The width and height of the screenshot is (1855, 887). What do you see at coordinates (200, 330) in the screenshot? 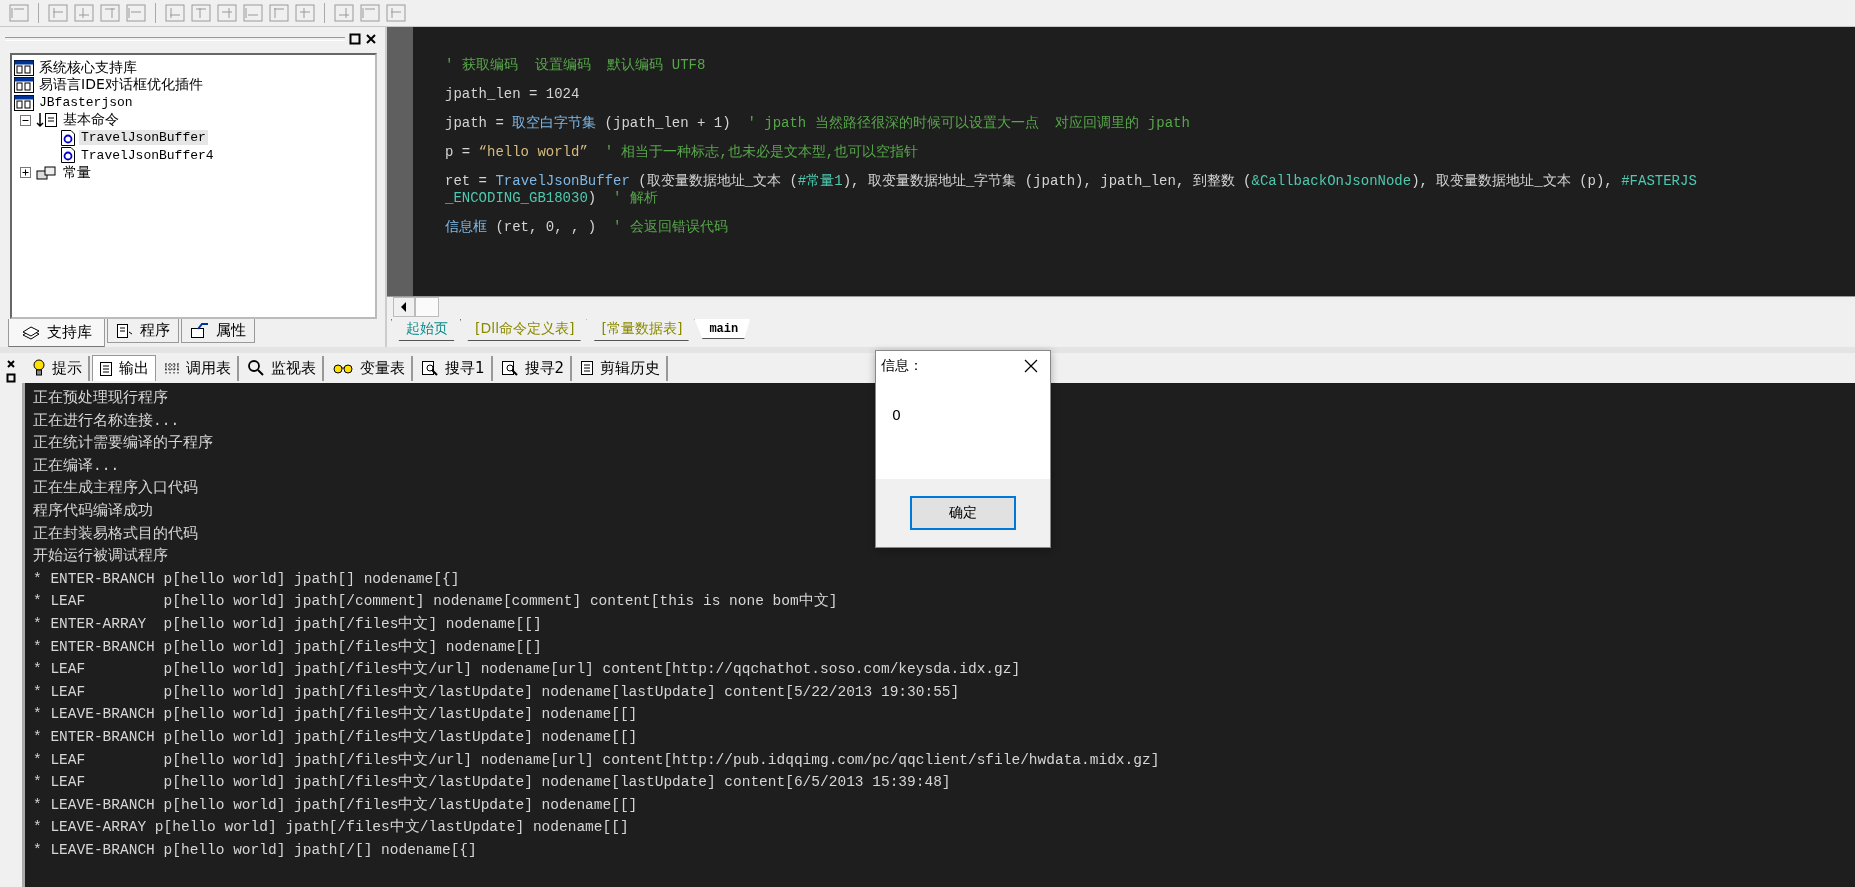
I see `properties-icon` at bounding box center [200, 330].